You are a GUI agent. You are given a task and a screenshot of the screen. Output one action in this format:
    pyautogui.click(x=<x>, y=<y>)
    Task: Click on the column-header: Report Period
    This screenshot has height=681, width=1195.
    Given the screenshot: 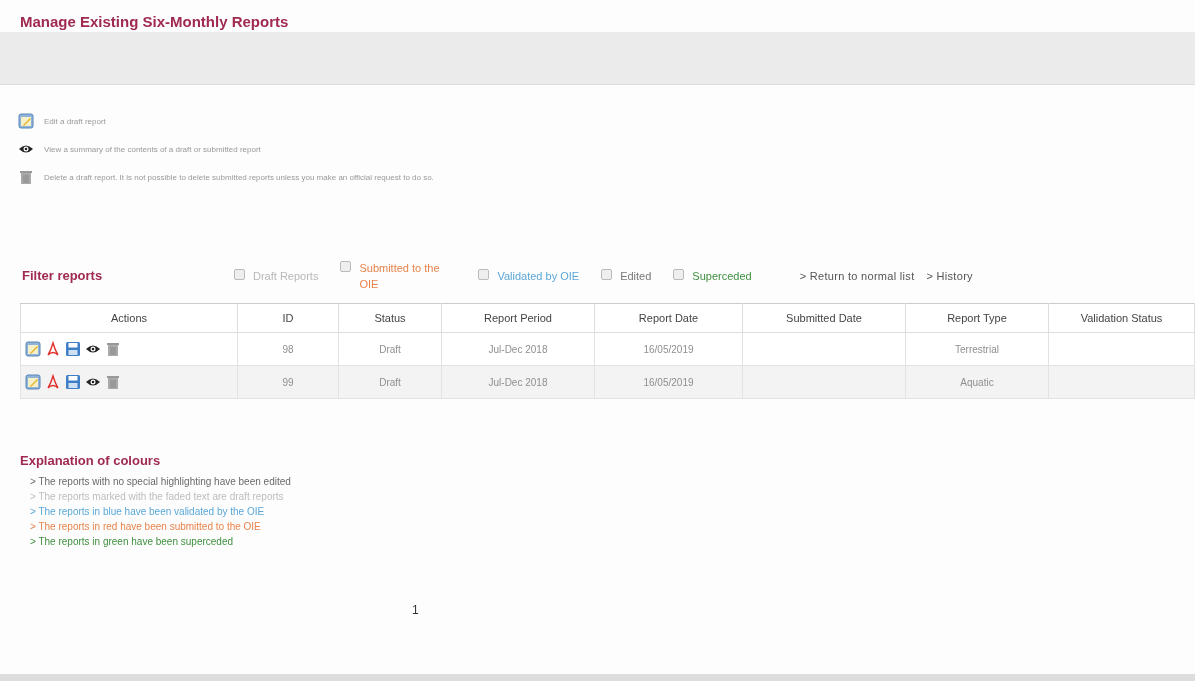 What is the action you would take?
    pyautogui.click(x=518, y=318)
    